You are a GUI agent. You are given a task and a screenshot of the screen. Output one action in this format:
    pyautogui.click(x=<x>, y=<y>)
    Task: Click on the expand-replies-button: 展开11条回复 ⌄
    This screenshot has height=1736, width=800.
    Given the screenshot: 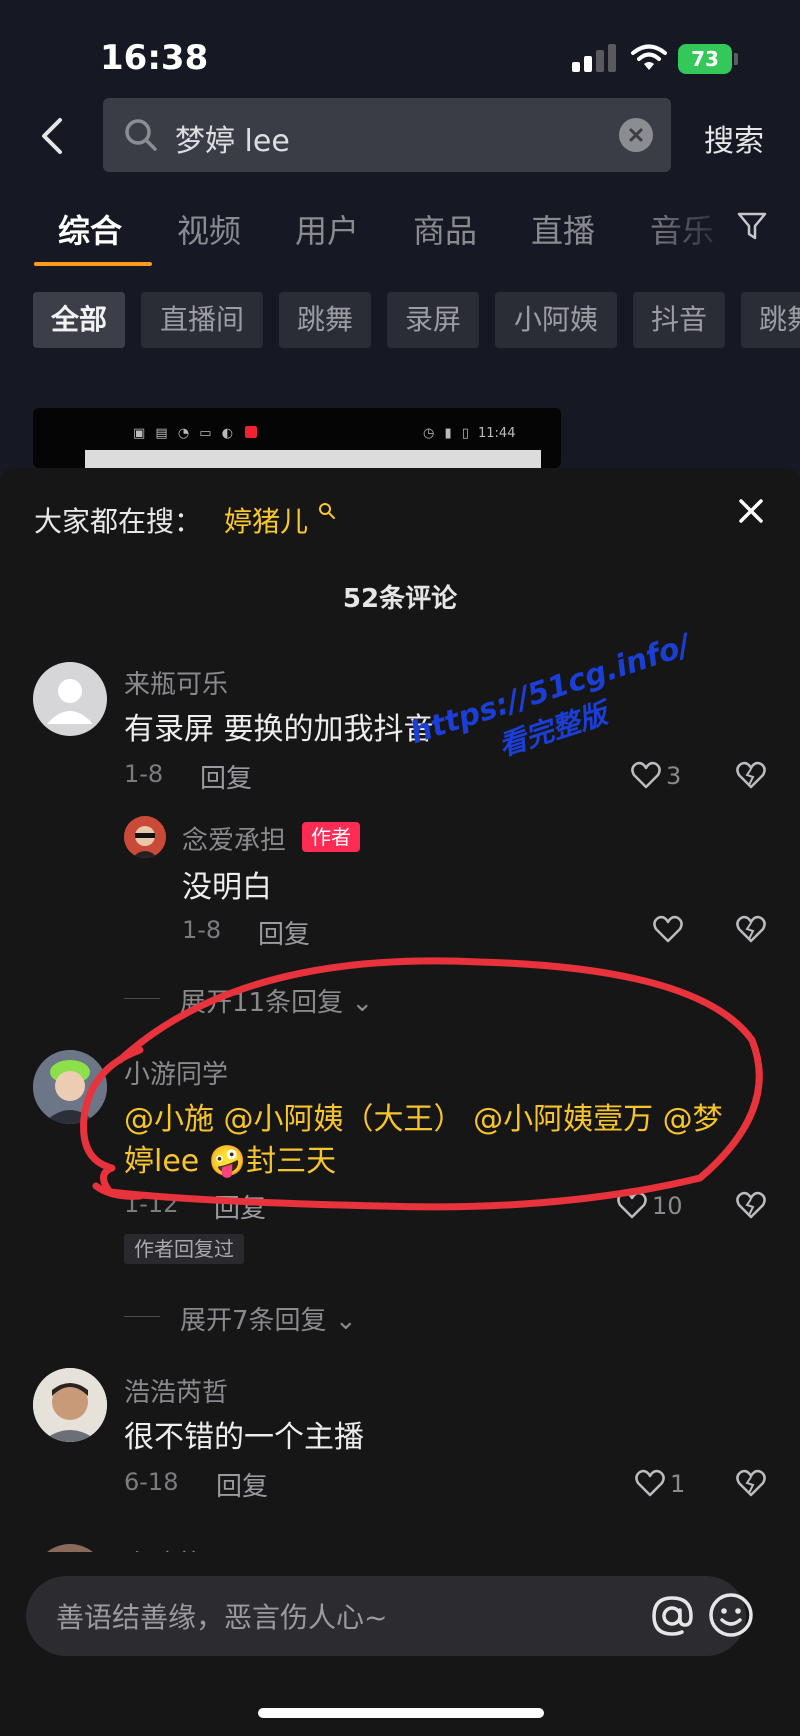 What is the action you would take?
    pyautogui.click(x=276, y=1000)
    